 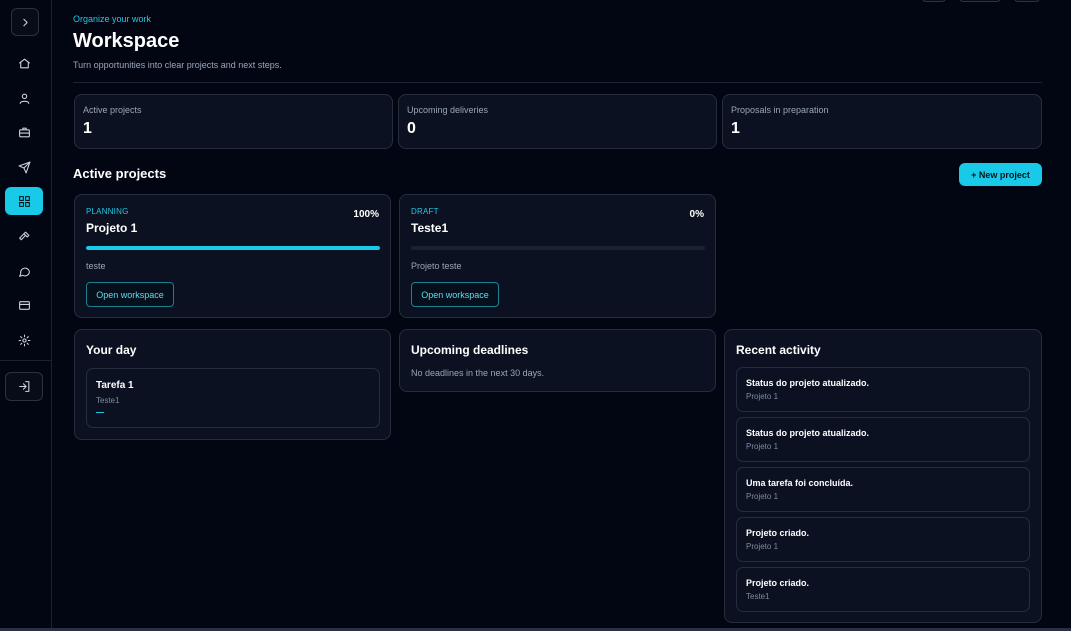 I want to click on panel-title: Upcoming deadlines, so click(x=470, y=350).